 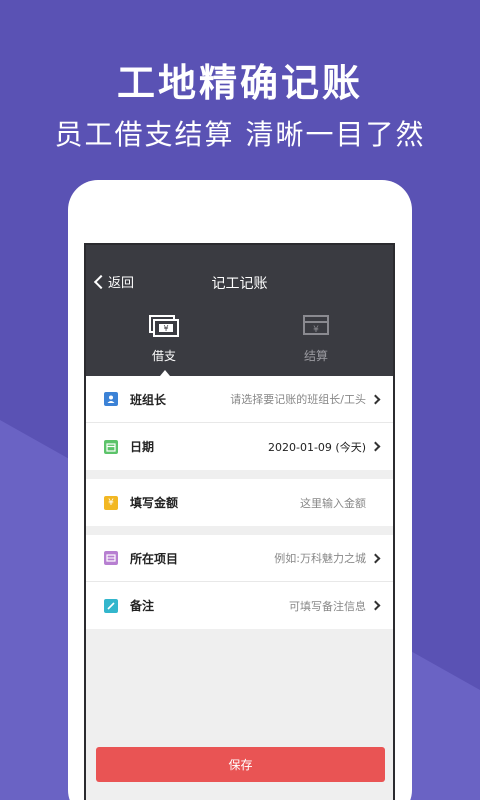 I want to click on yen-icon: ¥, so click(x=111, y=502).